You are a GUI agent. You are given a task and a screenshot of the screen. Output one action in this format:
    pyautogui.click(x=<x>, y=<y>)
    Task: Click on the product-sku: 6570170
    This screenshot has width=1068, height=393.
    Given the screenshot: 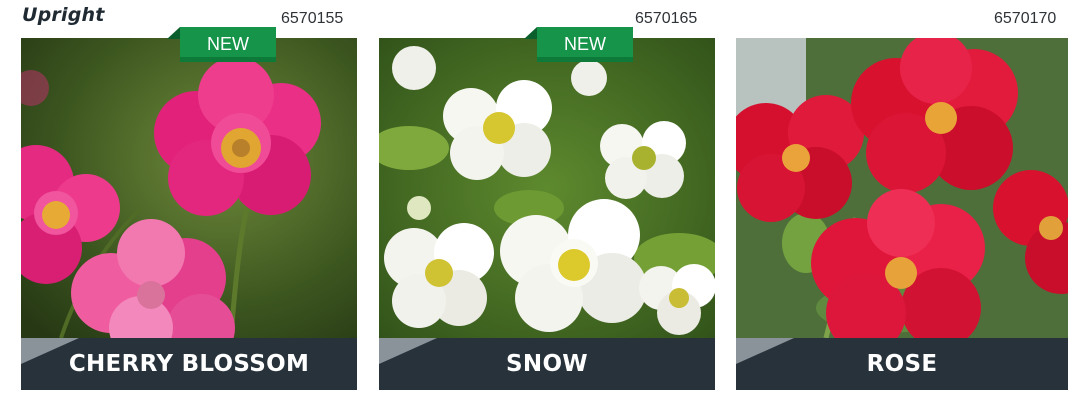 What is the action you would take?
    pyautogui.click(x=1025, y=18)
    